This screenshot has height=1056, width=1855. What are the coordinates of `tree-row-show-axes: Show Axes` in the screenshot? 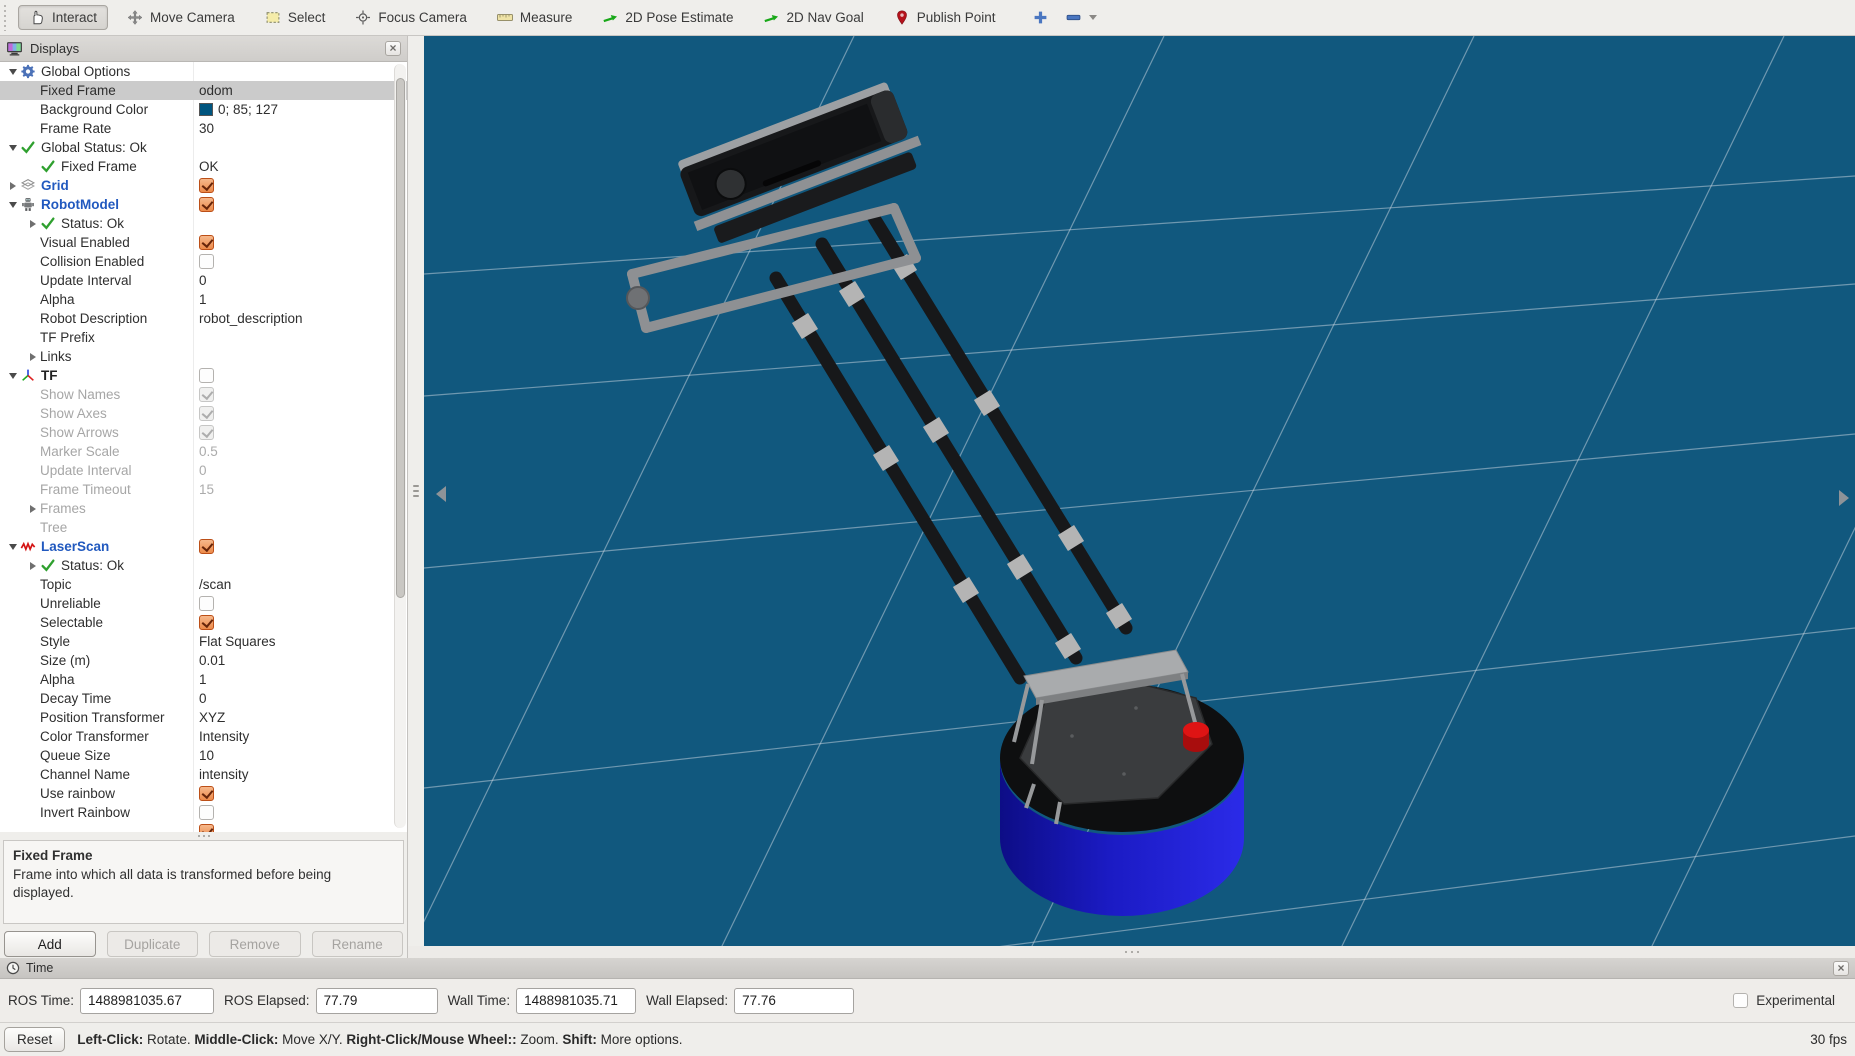 It's located at (203, 413).